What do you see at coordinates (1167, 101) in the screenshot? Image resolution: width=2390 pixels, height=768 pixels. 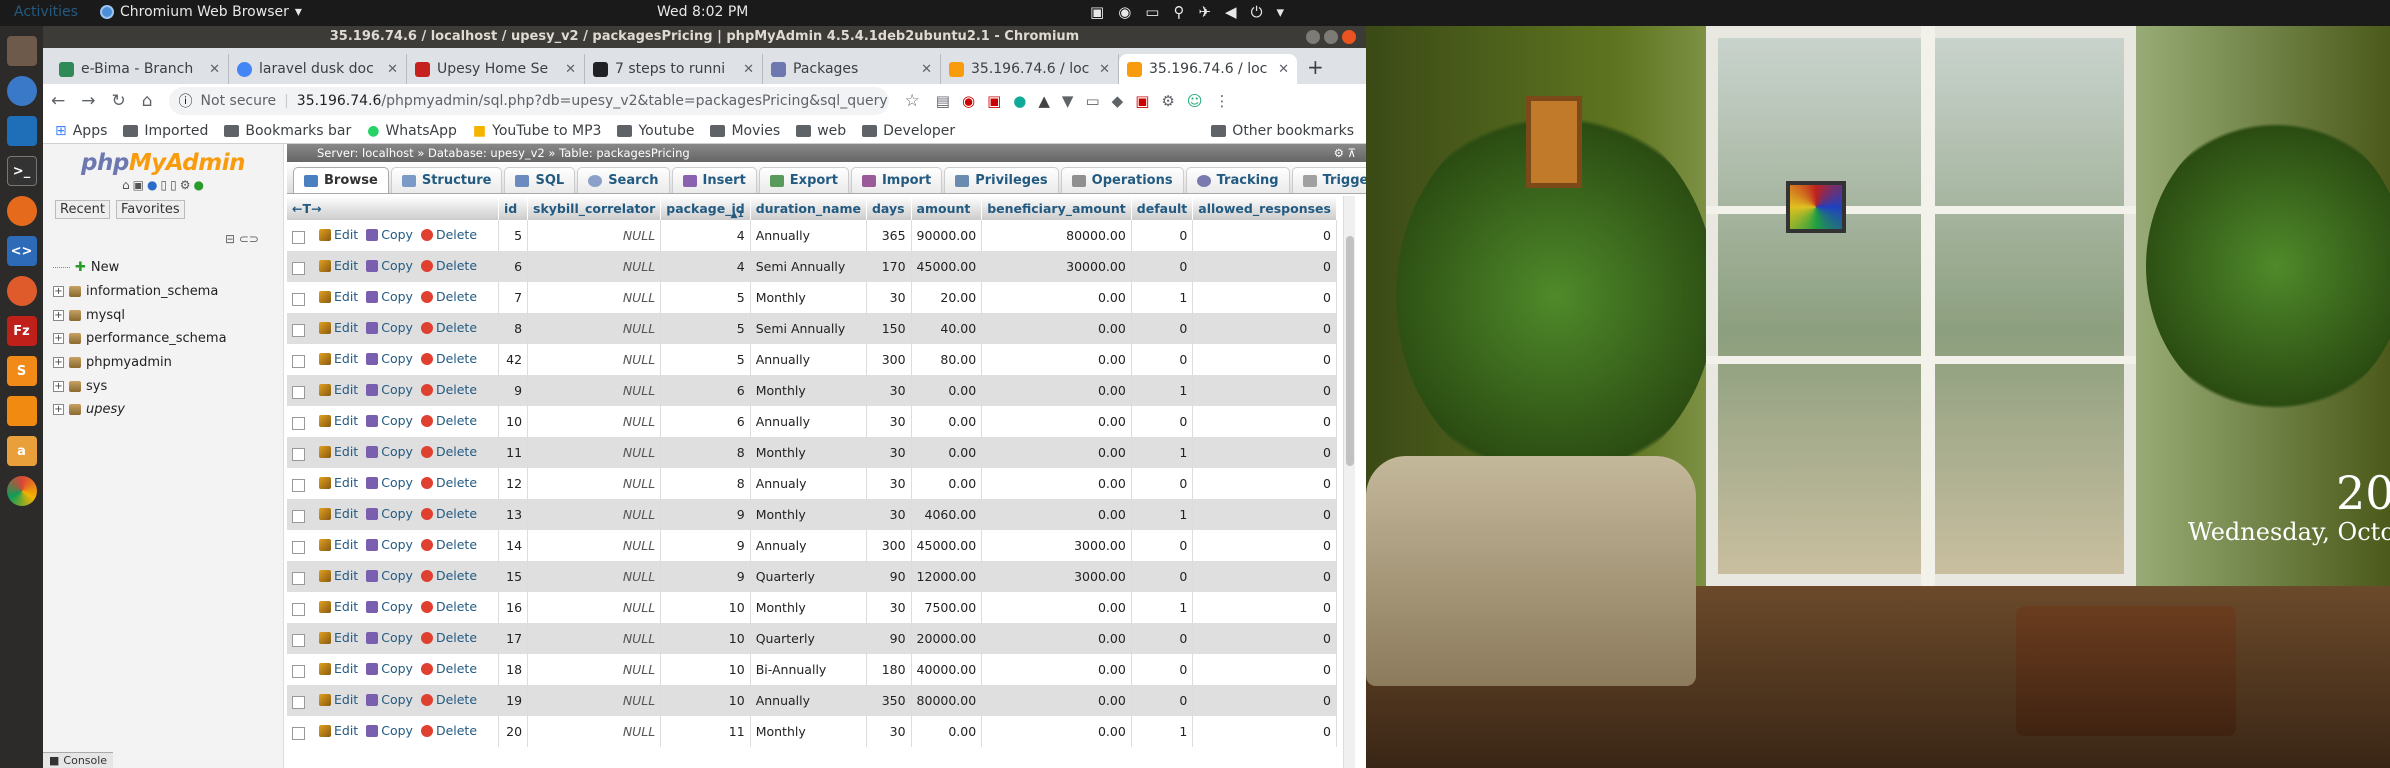 I see `extension-icon: ⚙` at bounding box center [1167, 101].